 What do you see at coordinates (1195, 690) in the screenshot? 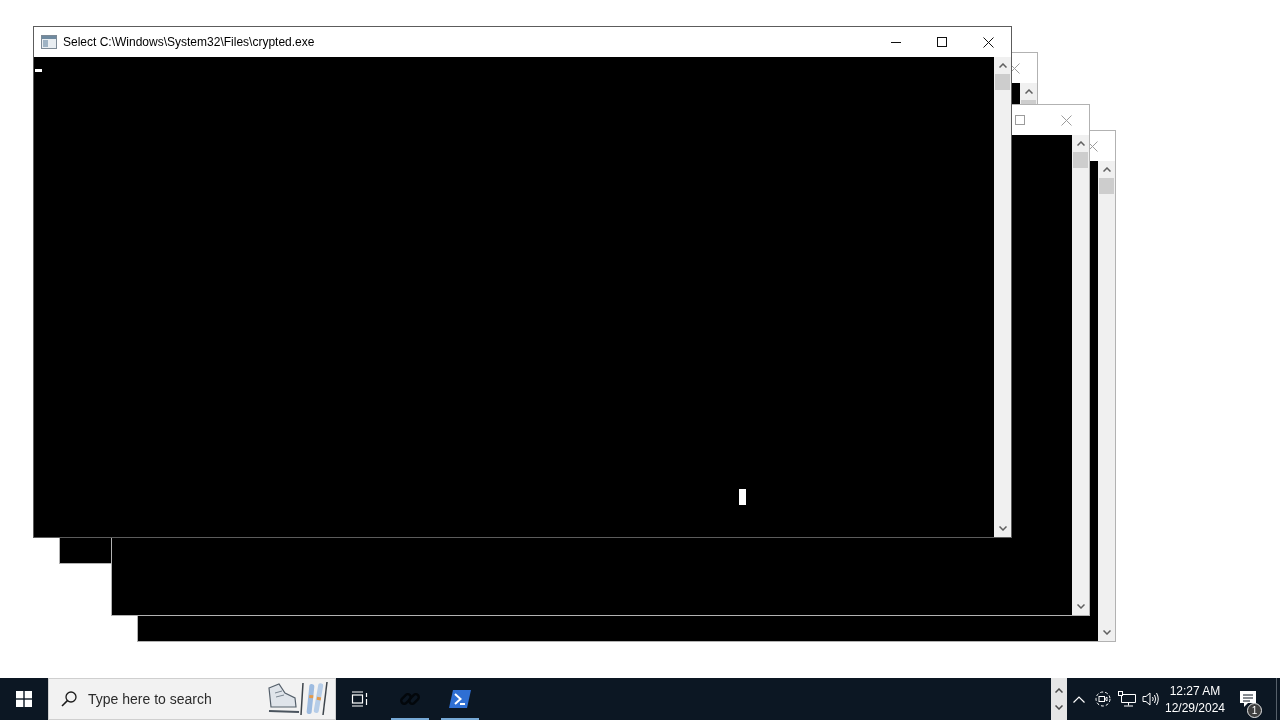
I see `clock-time: 12:27 AM` at bounding box center [1195, 690].